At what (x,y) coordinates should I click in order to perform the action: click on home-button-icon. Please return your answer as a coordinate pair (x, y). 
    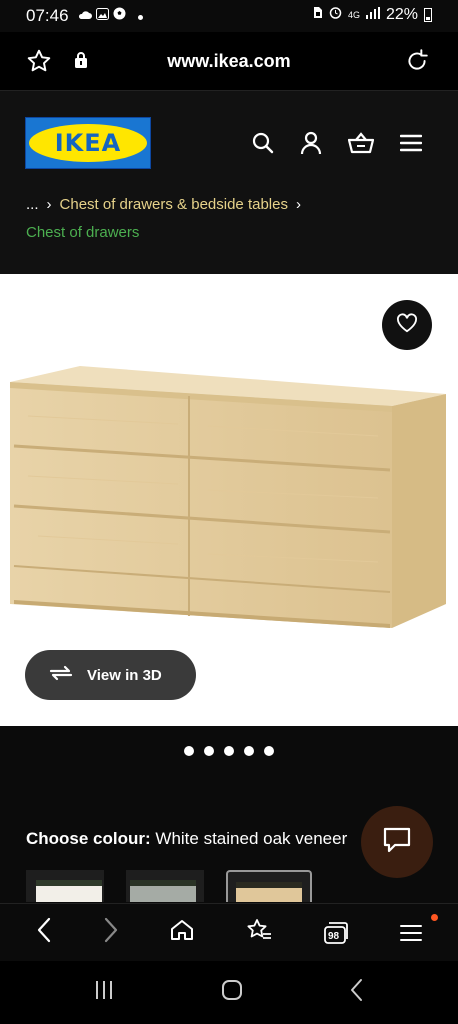
    Looking at the image, I should click on (232, 992).